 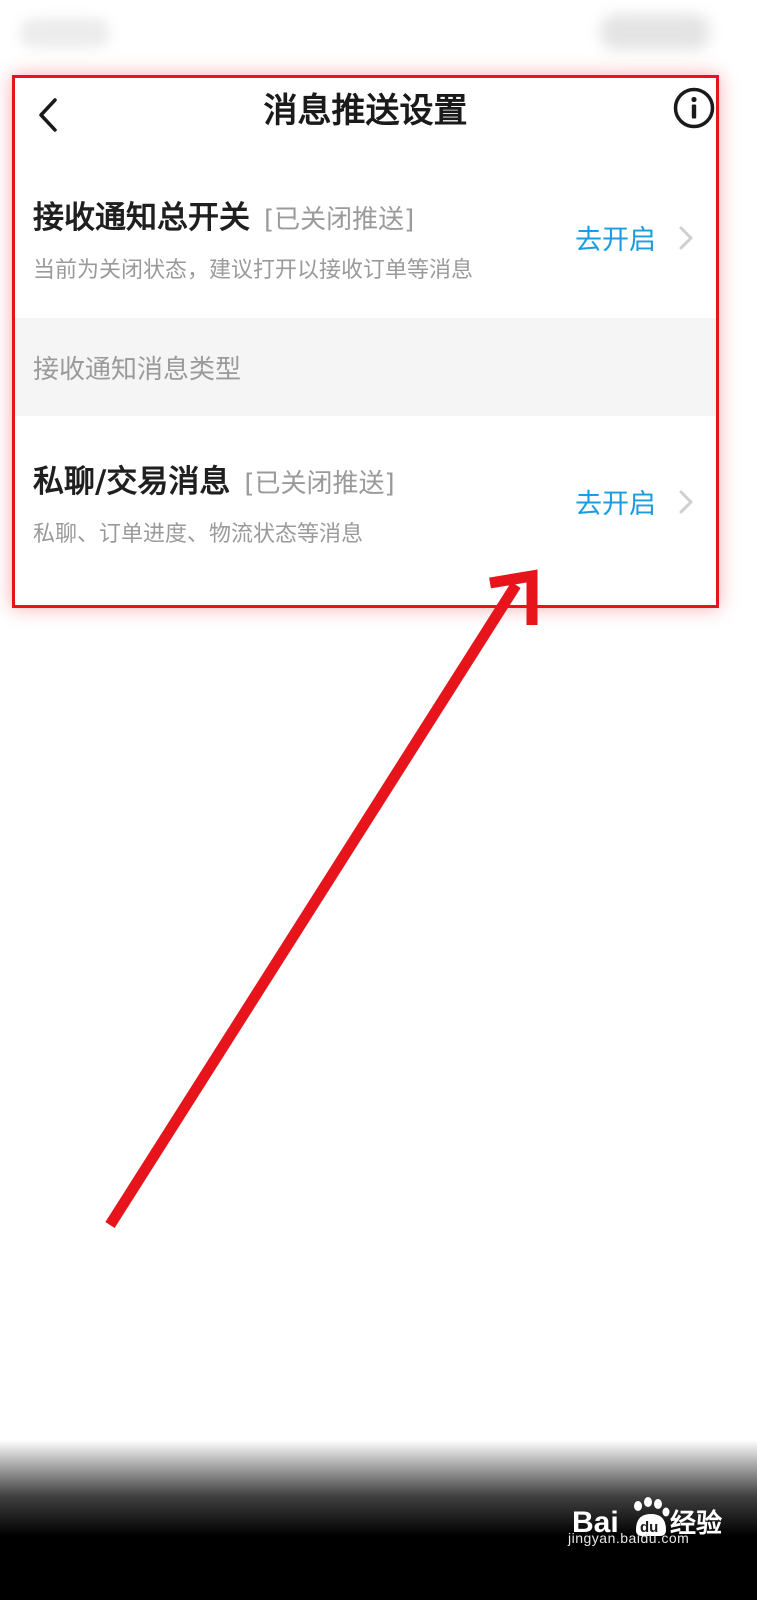 I want to click on status-bar-time, so click(x=65, y=33).